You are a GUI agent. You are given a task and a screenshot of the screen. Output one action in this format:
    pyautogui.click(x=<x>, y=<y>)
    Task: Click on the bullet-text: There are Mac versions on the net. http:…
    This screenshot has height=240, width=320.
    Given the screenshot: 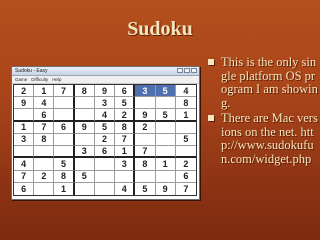 What is the action you would take?
    pyautogui.click(x=269, y=138)
    